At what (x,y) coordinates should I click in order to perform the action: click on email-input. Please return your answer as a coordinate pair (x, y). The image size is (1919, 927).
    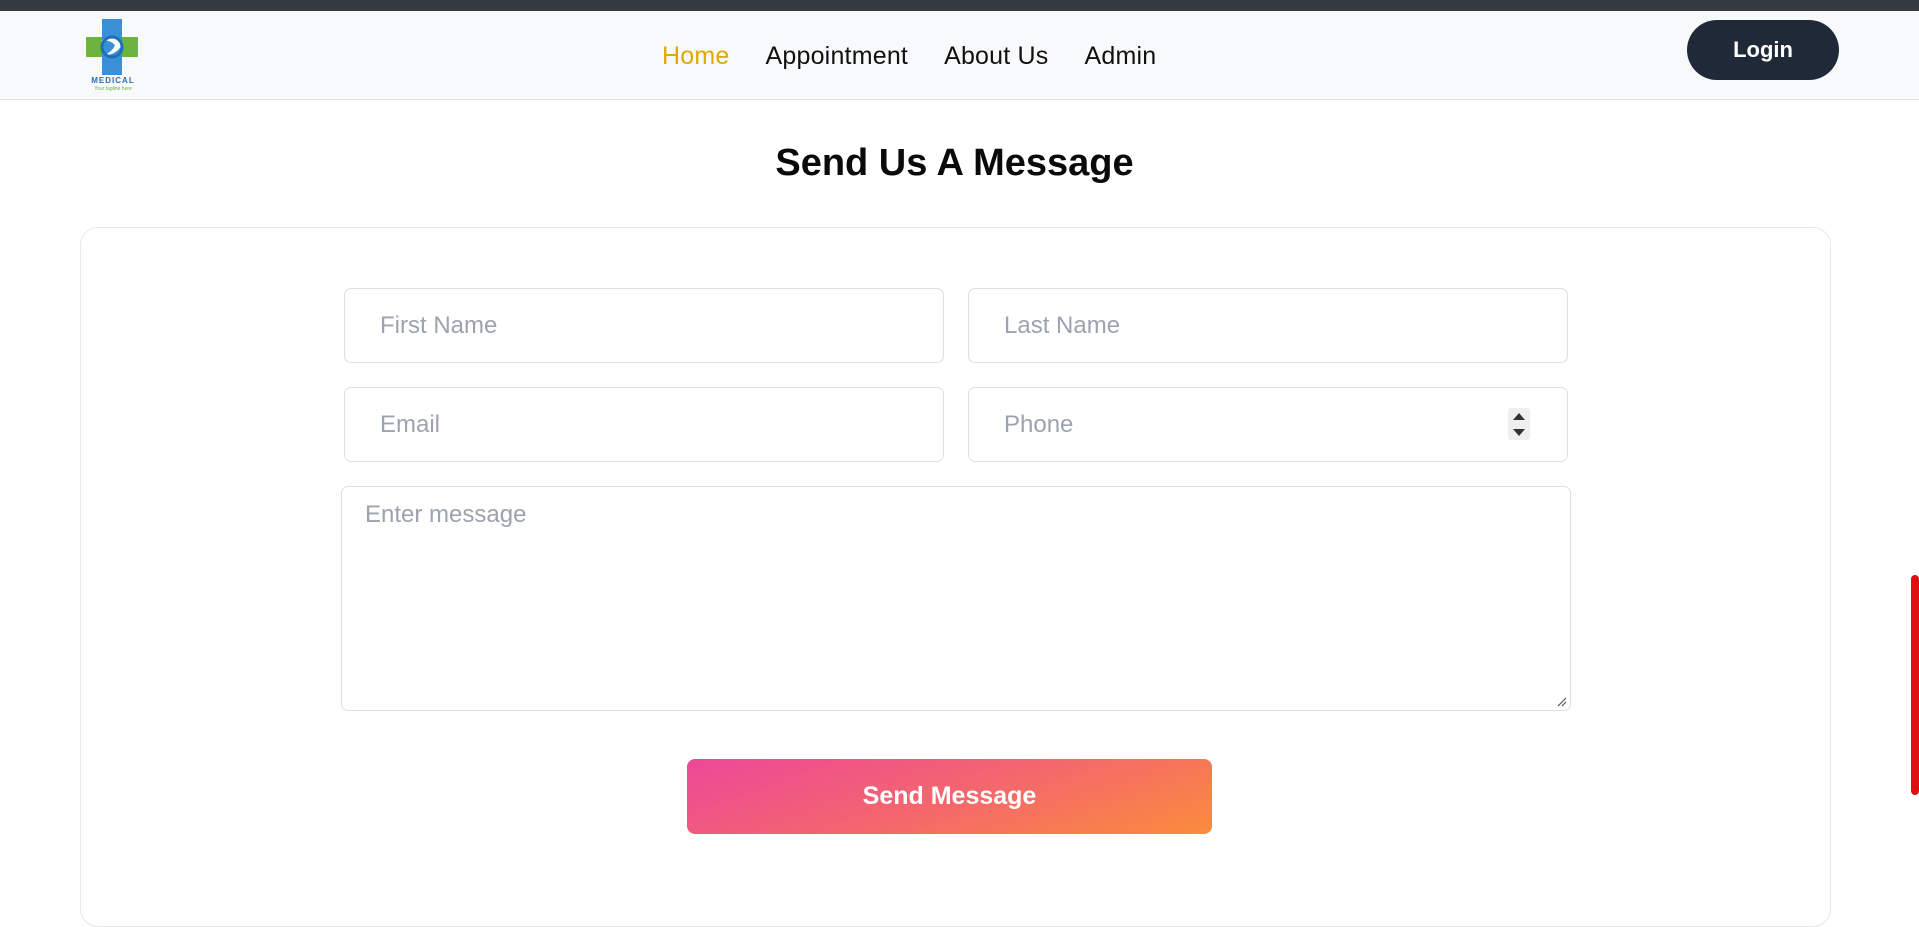
    Looking at the image, I should click on (644, 424).